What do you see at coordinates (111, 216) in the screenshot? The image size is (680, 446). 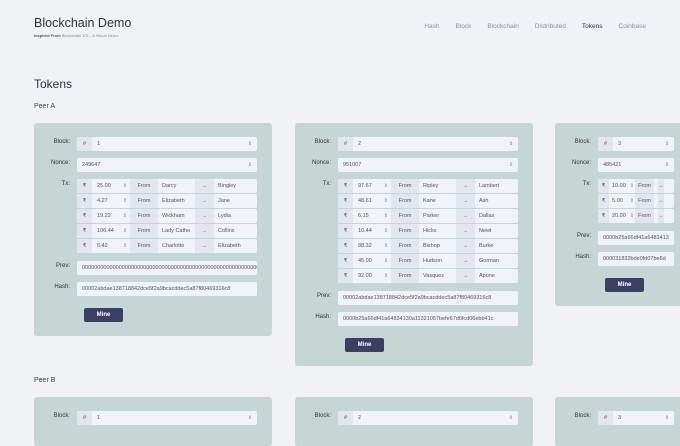 I see `amount-input: 19.22 ⇕` at bounding box center [111, 216].